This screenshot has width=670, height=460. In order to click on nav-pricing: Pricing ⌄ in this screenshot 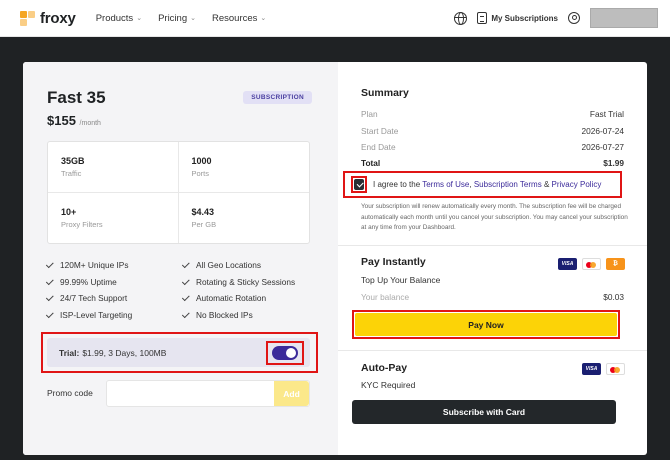, I will do `click(177, 18)`.